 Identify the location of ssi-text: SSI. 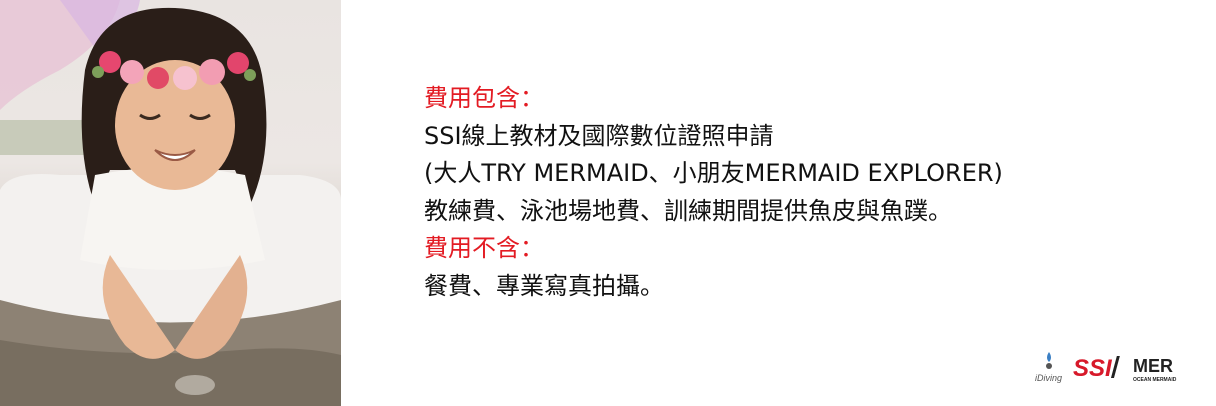
(1093, 368).